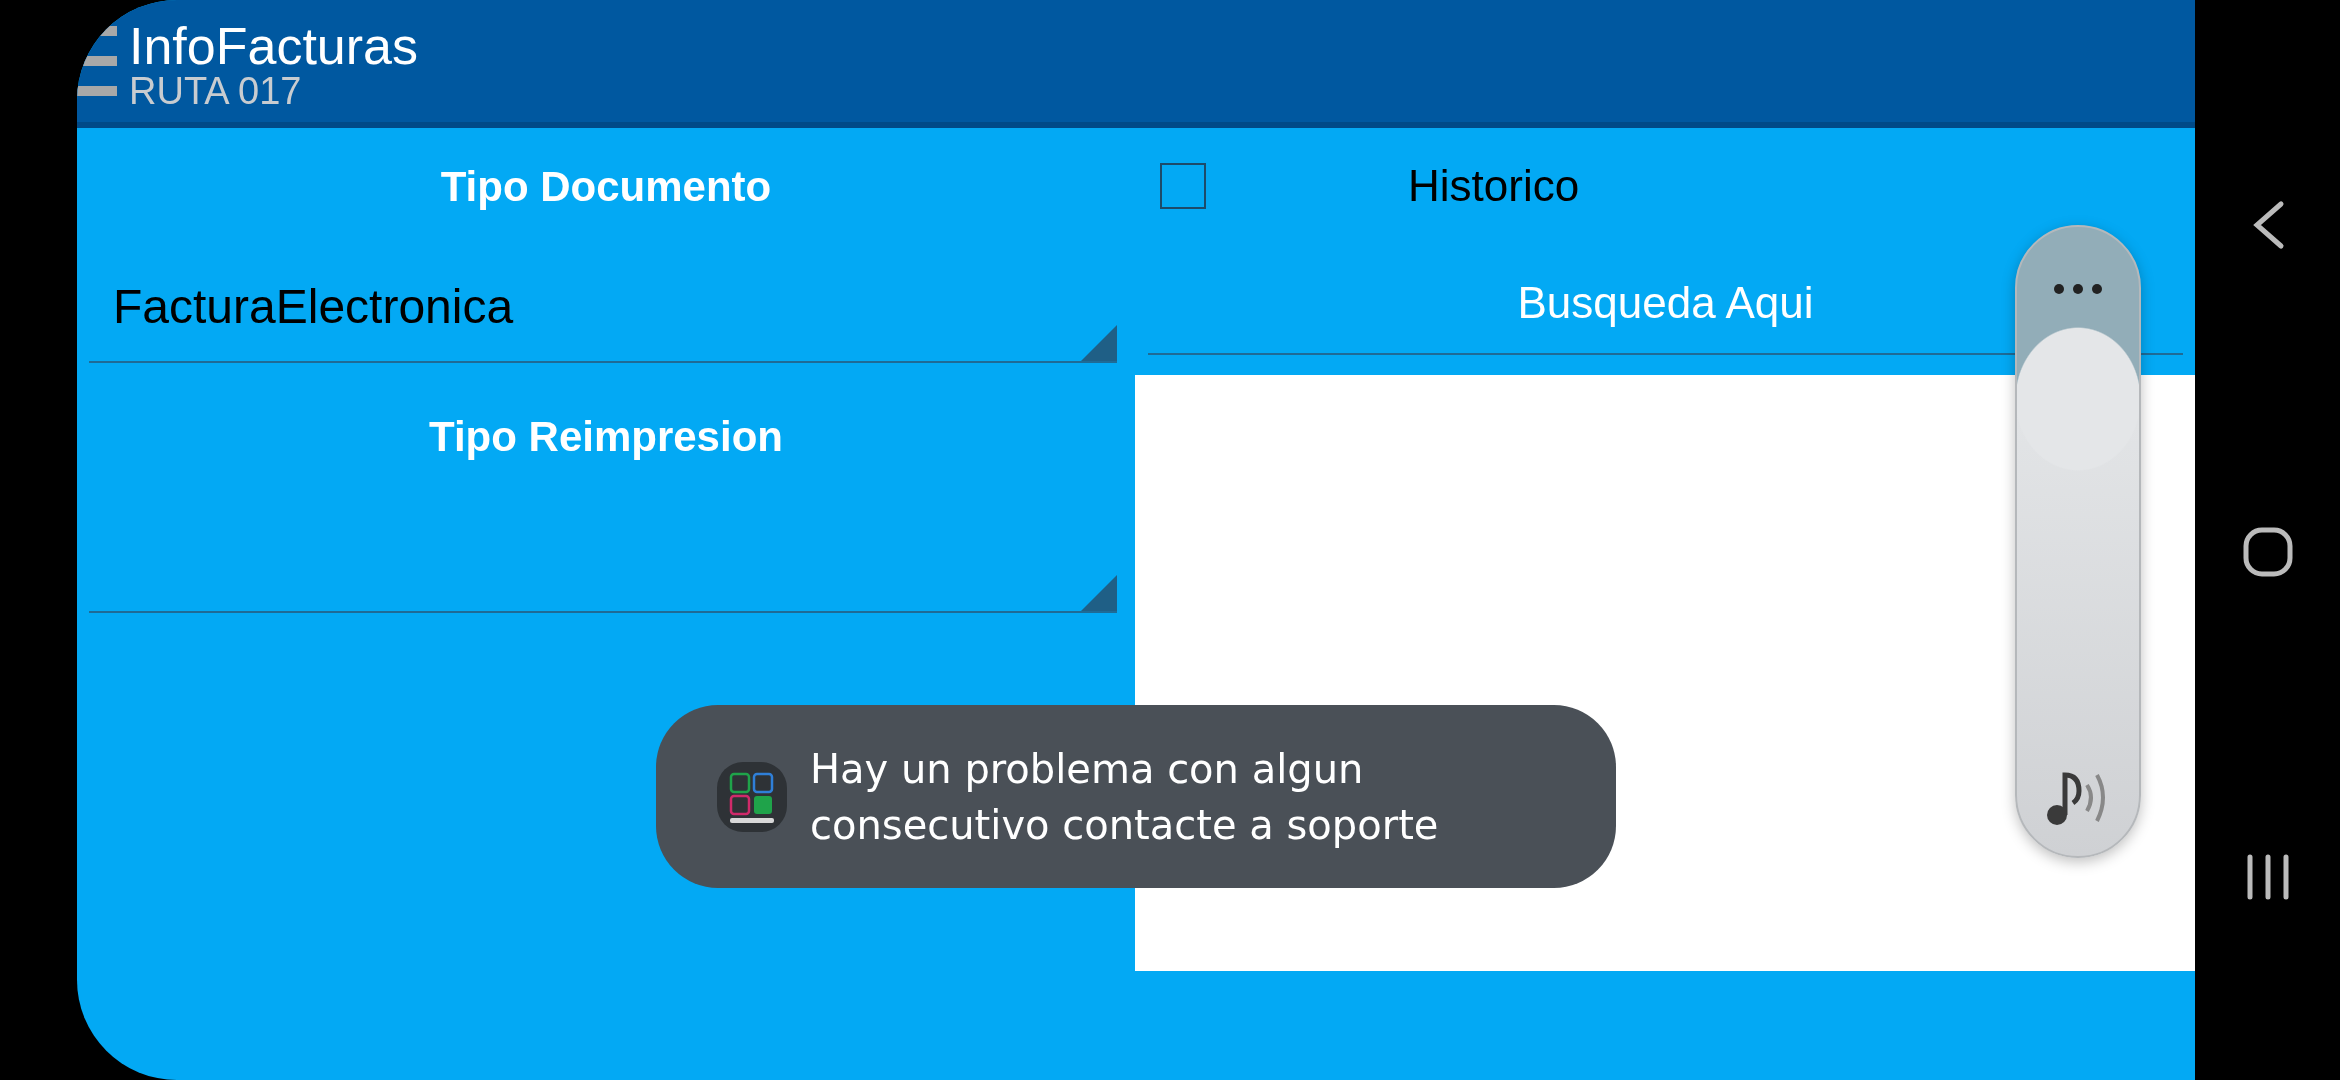 This screenshot has height=1080, width=2340. What do you see at coordinates (752, 796) in the screenshot?
I see `app-icon` at bounding box center [752, 796].